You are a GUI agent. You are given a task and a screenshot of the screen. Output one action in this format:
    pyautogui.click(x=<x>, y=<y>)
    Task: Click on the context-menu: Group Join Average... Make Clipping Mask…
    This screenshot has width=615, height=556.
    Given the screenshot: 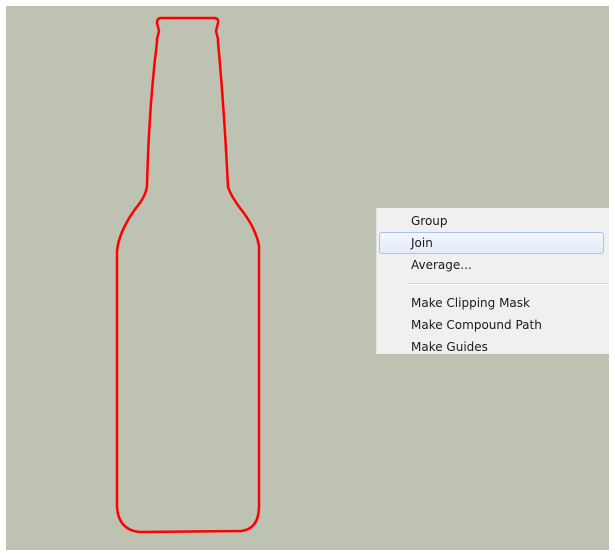 What is the action you would take?
    pyautogui.click(x=492, y=281)
    